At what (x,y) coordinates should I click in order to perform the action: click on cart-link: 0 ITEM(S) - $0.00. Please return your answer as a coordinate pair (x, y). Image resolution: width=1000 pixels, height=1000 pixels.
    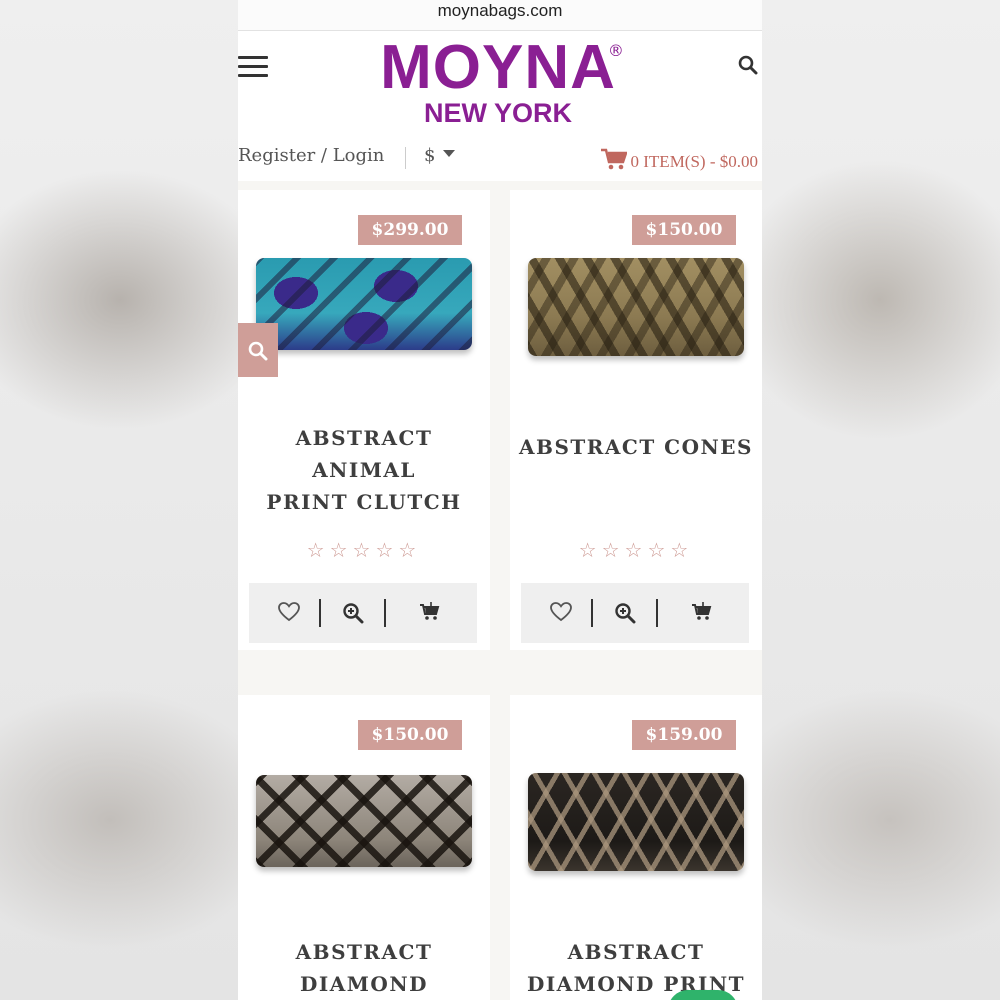
    Looking at the image, I should click on (679, 160).